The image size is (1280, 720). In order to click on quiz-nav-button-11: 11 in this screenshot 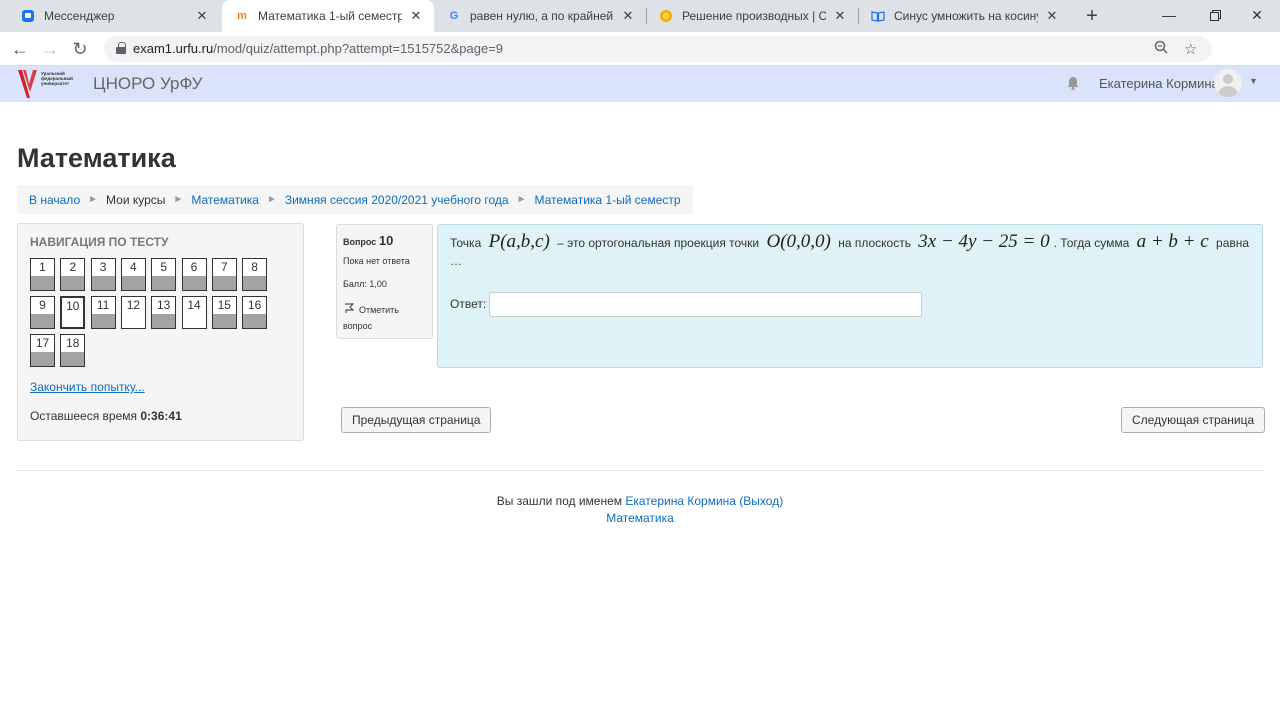, I will do `click(103, 312)`.